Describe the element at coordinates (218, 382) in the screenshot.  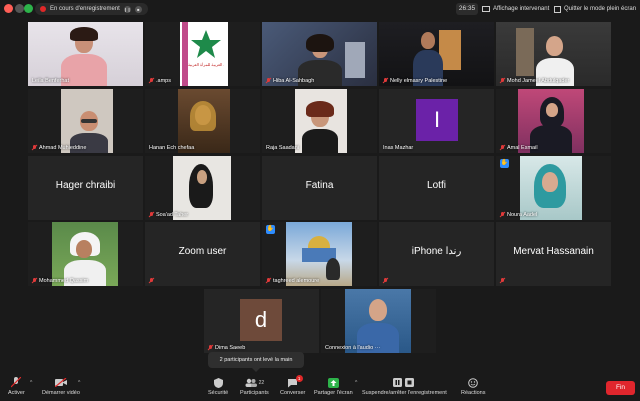
I see `shield-icon` at that location.